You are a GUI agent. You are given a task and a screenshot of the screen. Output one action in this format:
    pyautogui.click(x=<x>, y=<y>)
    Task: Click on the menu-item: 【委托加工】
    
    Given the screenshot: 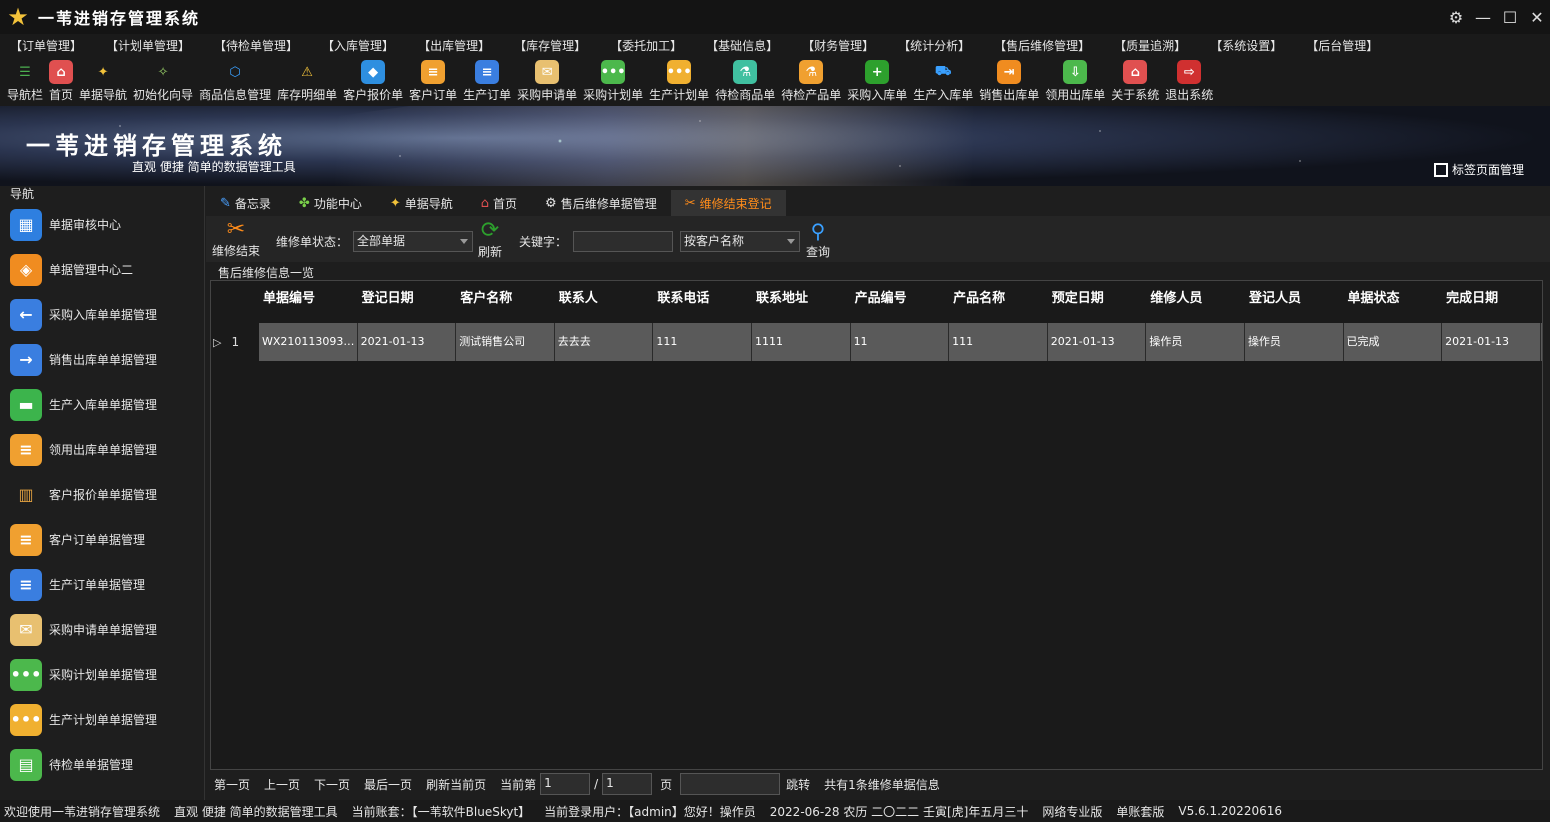 What is the action you would take?
    pyautogui.click(x=646, y=45)
    